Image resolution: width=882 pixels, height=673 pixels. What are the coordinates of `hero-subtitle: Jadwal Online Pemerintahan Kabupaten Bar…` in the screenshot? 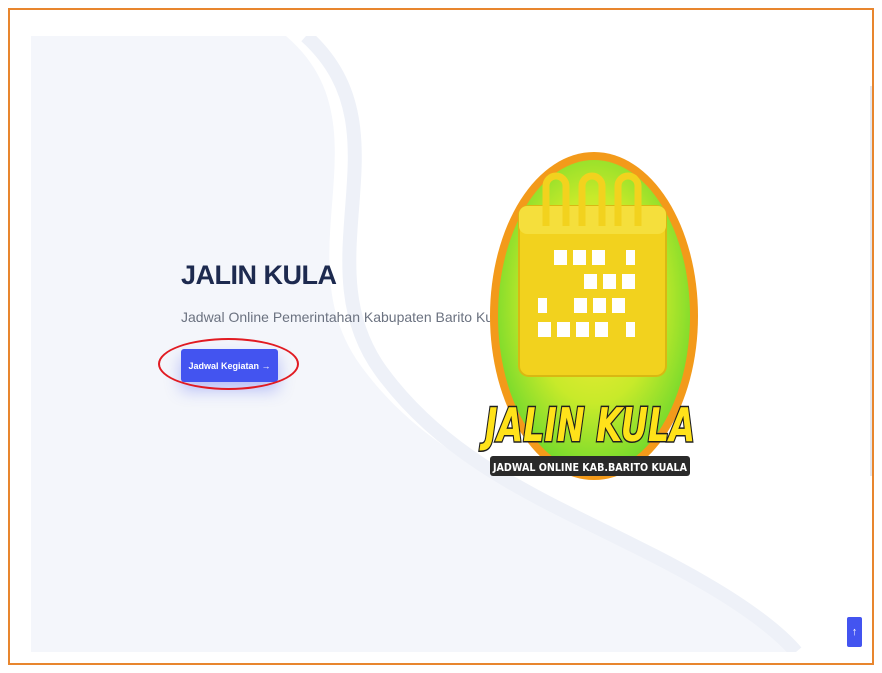 It's located at (346, 317).